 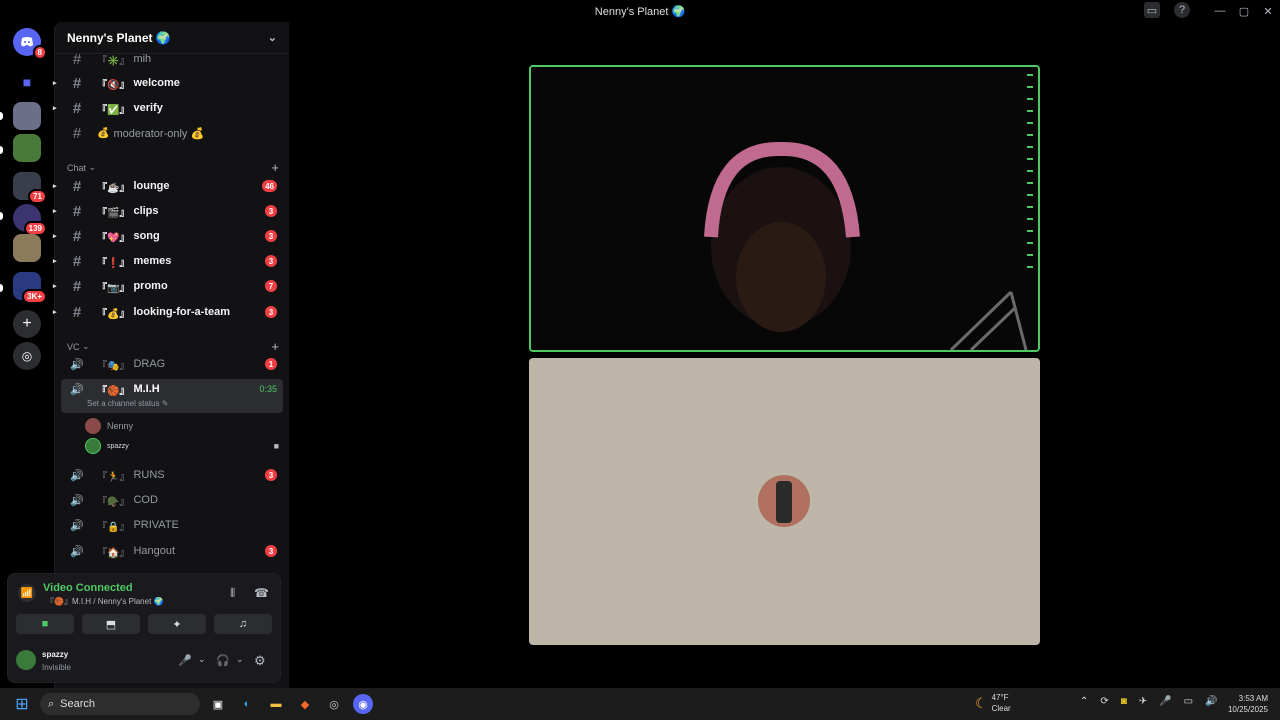 I want to click on clock-date: 10/25/2025, so click(x=1247, y=709).